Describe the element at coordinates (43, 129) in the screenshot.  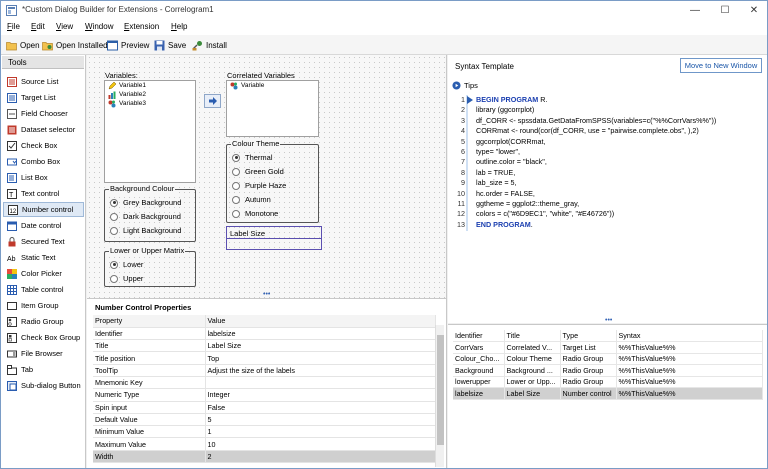
I see `tool-dataset-selector: Dataset selector` at that location.